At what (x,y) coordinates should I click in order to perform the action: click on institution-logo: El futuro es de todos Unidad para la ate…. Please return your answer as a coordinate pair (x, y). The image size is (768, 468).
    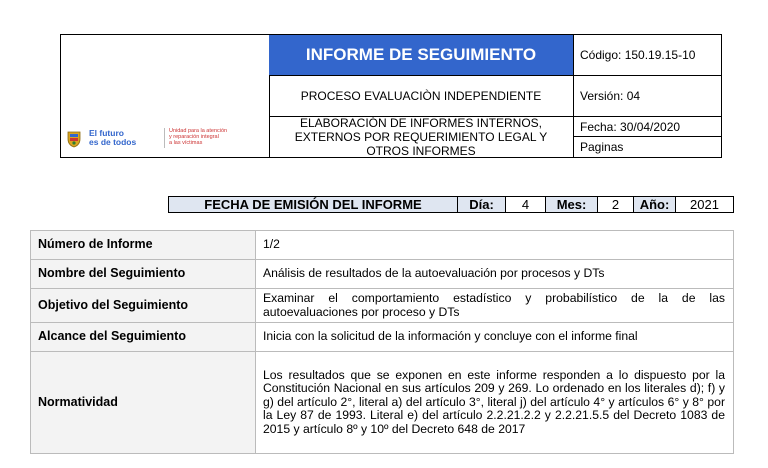
    Looking at the image, I should click on (164, 140).